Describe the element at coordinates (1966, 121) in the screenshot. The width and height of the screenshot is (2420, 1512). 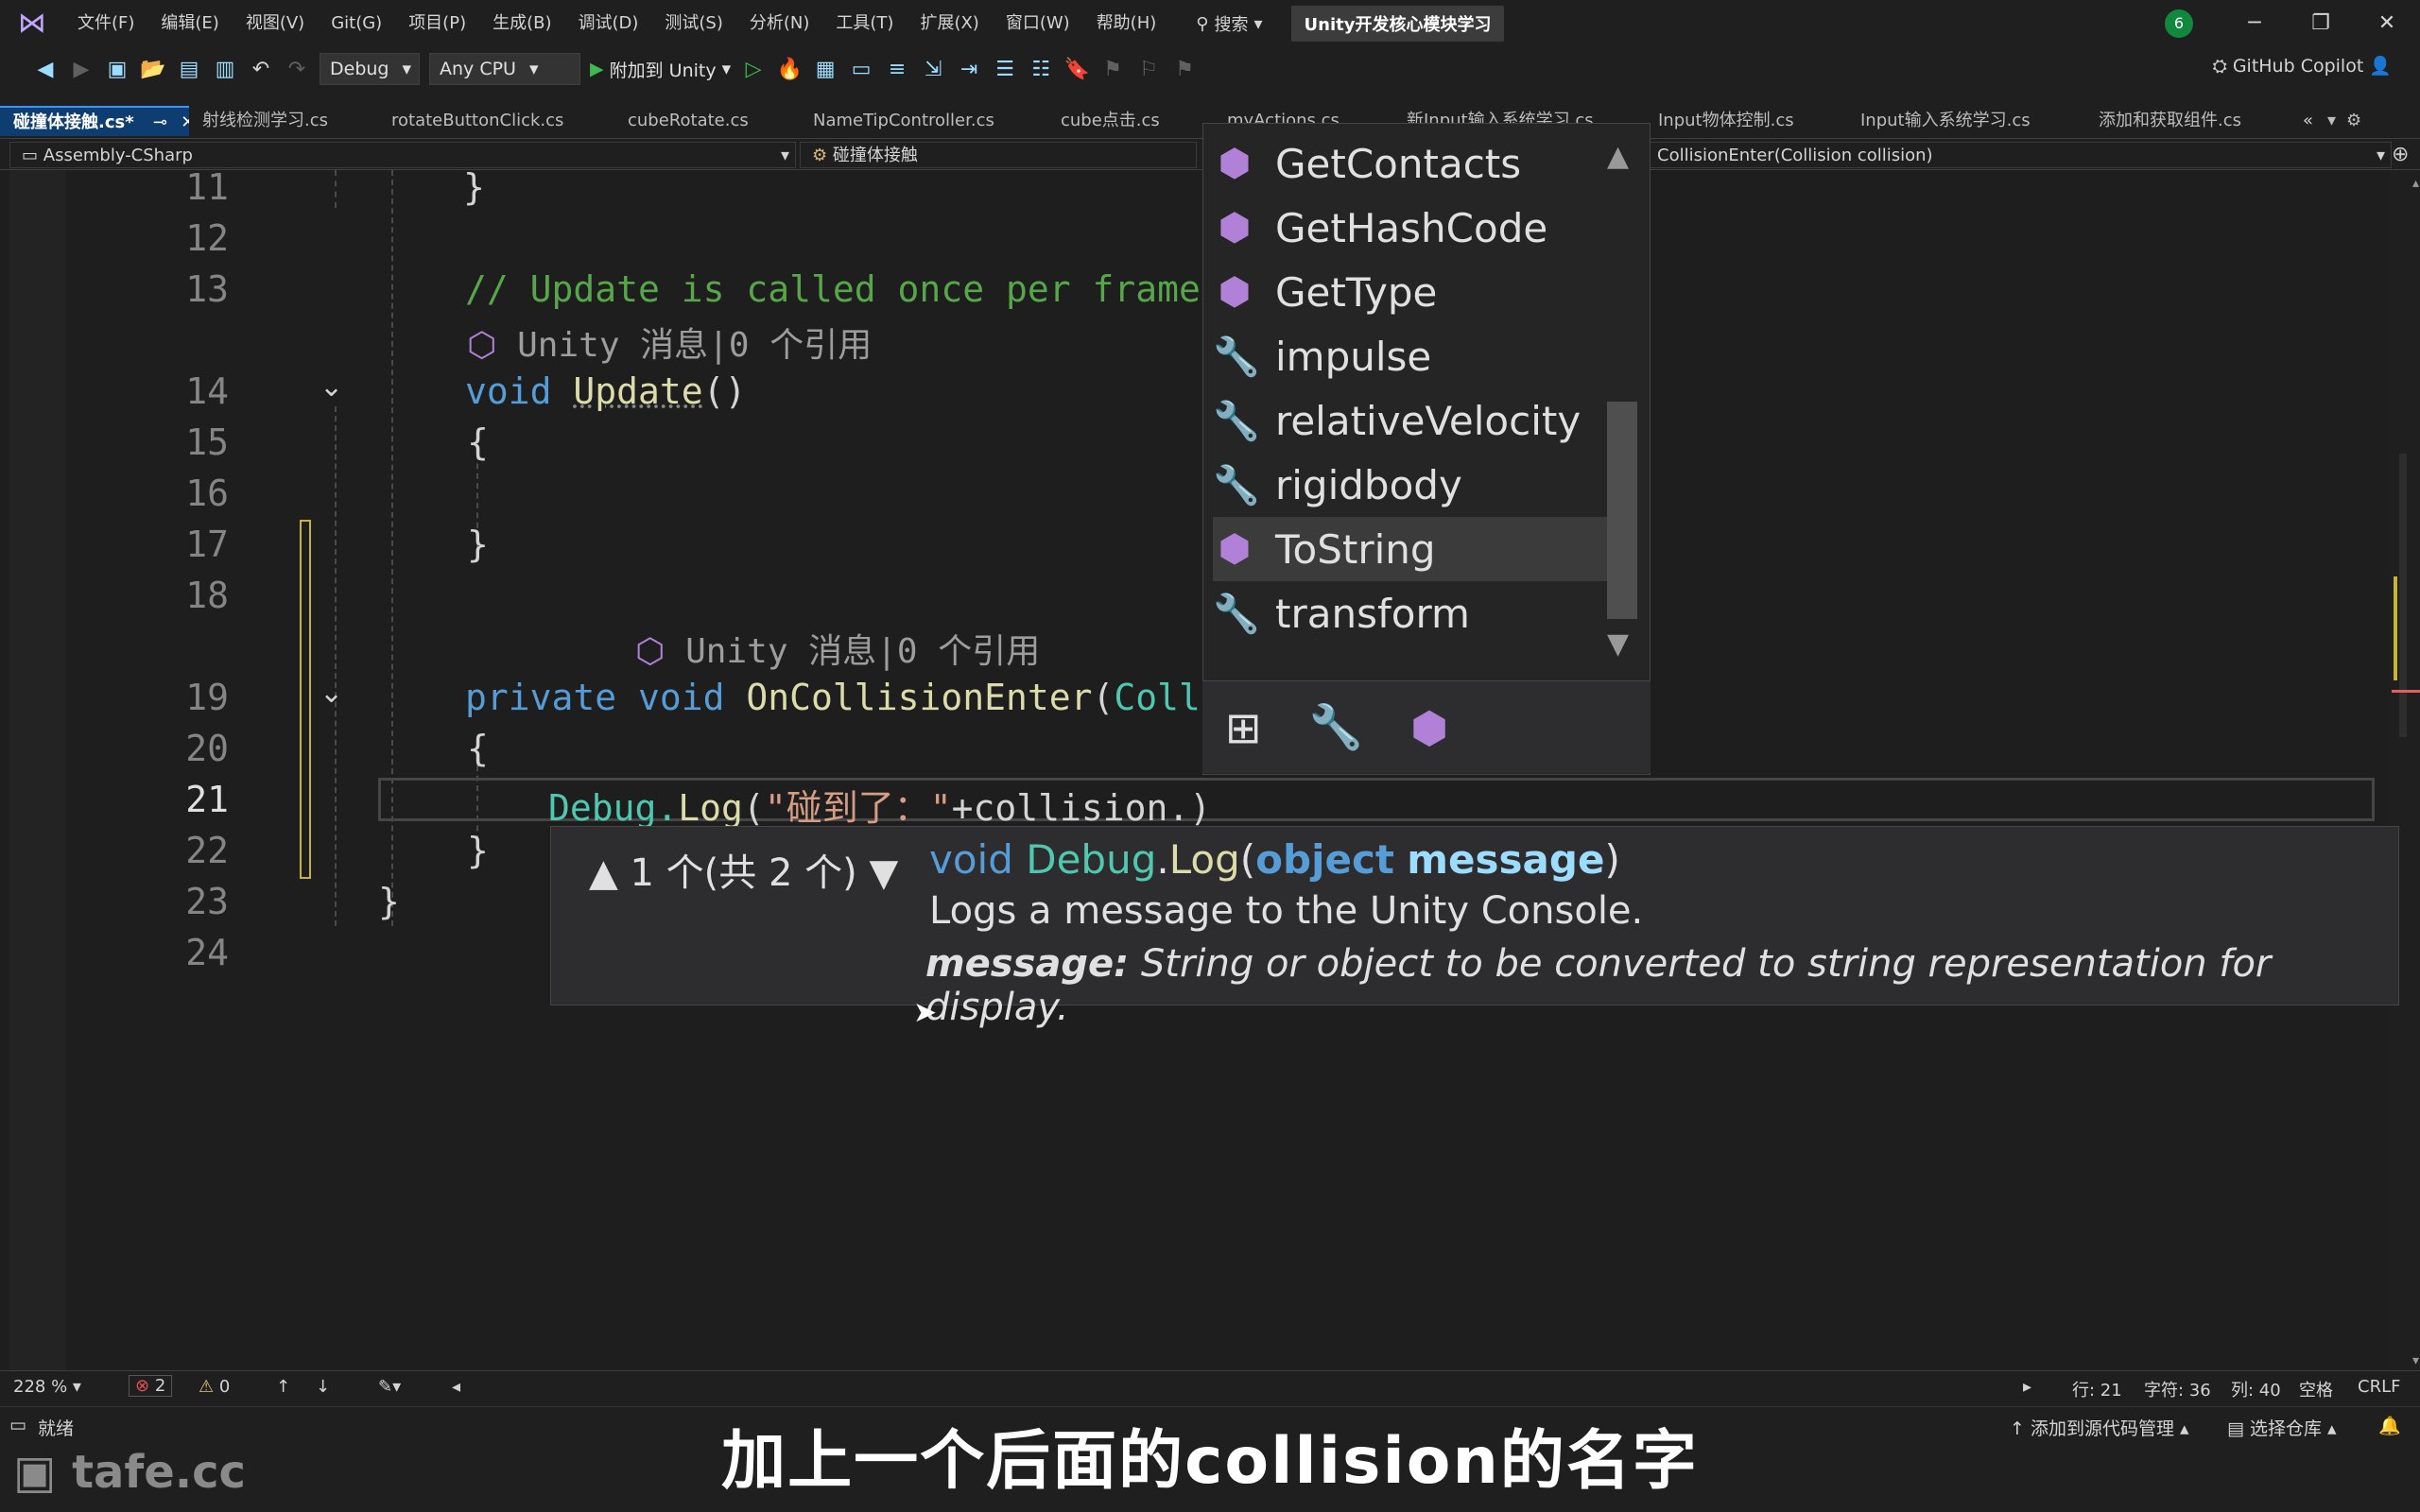
I see `tab-input-system: Input输入系统学习.cs` at that location.